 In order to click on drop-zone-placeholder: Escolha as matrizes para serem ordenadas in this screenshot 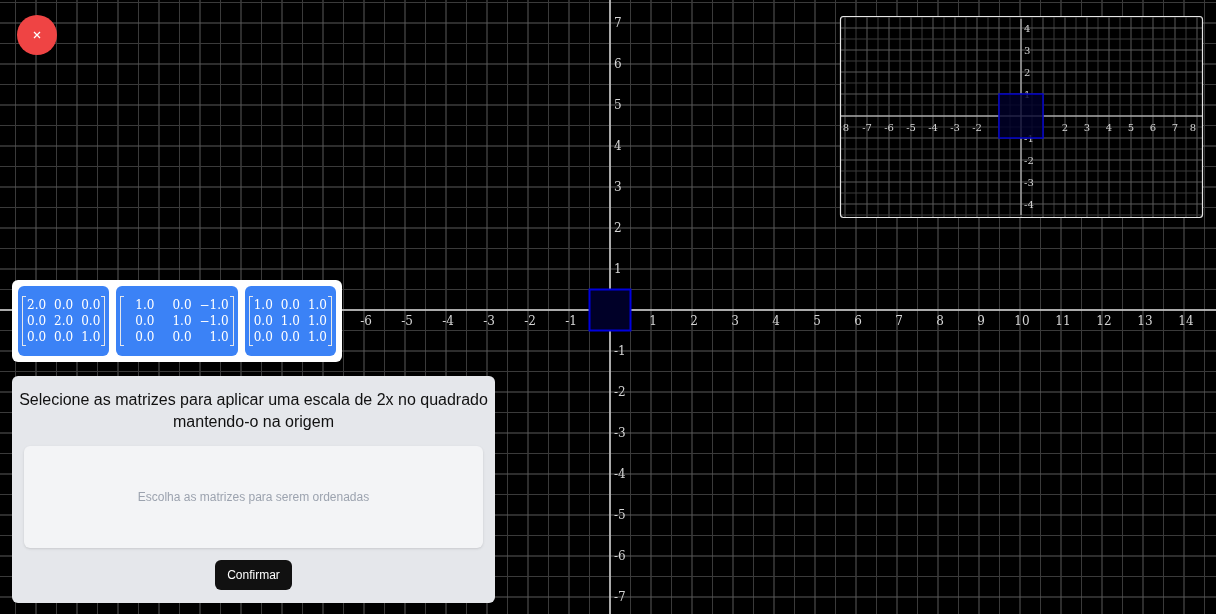, I will do `click(253, 497)`.